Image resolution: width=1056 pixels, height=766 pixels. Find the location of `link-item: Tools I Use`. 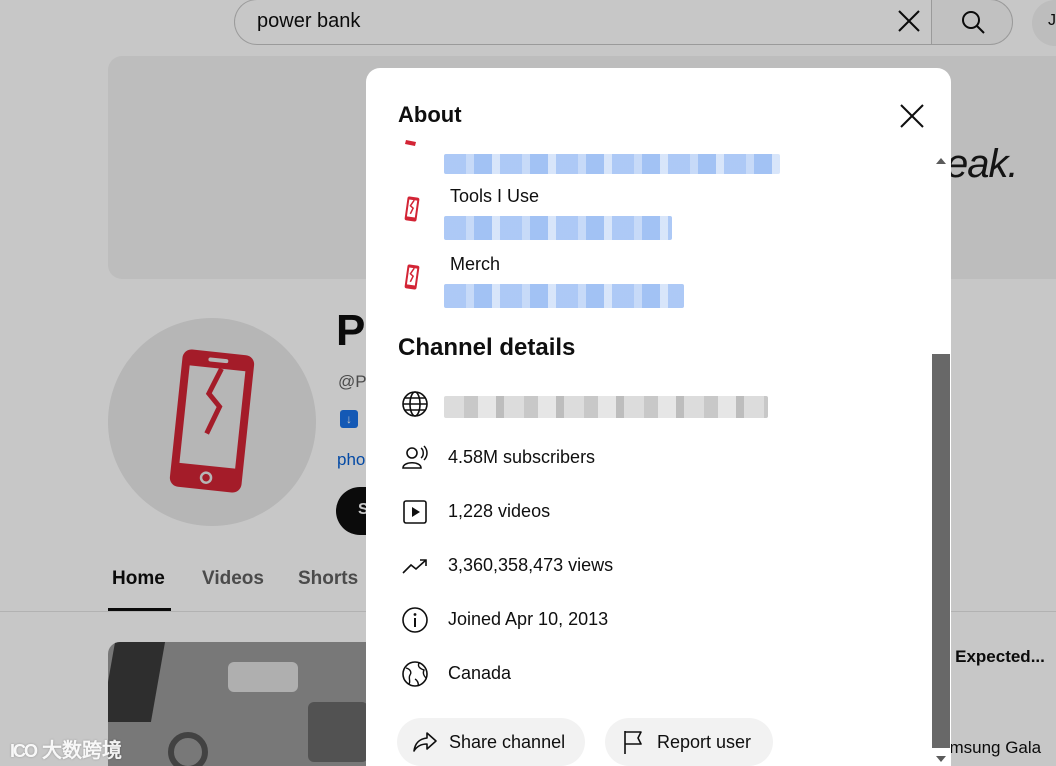

link-item: Tools I Use is located at coordinates (656, 216).